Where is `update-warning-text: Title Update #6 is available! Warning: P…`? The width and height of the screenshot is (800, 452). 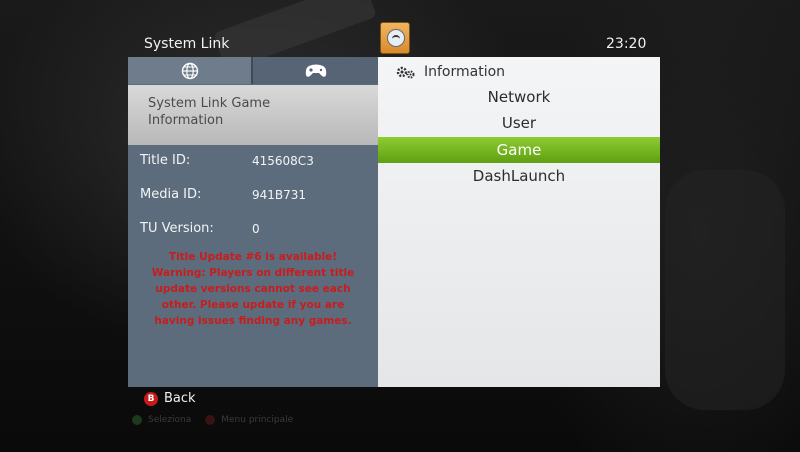 update-warning-text: Title Update #6 is available! Warning: P… is located at coordinates (253, 289).